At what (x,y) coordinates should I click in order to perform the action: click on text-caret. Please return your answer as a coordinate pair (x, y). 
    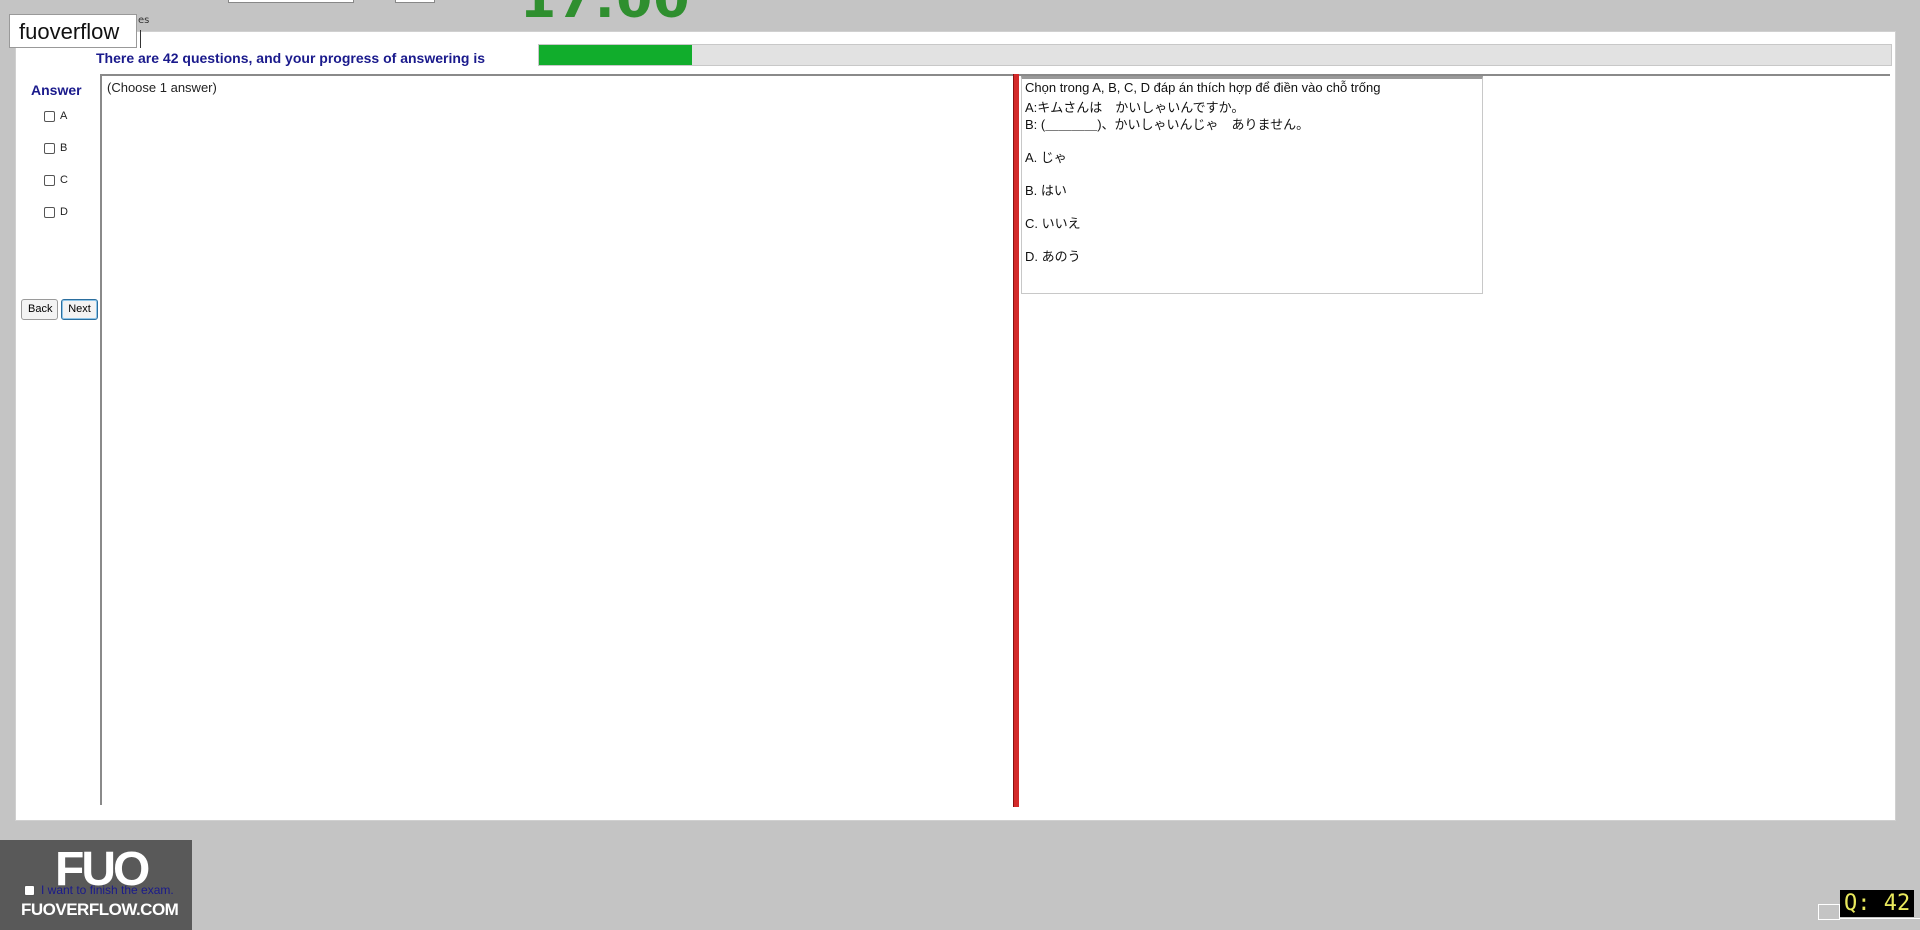
    Looking at the image, I should click on (140, 39).